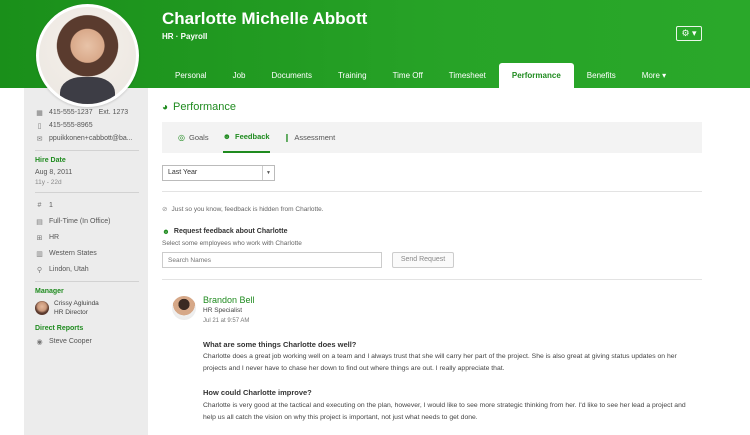 This screenshot has width=750, height=435. What do you see at coordinates (229, 300) in the screenshot?
I see `feedback-author-name: Brandon Bell` at bounding box center [229, 300].